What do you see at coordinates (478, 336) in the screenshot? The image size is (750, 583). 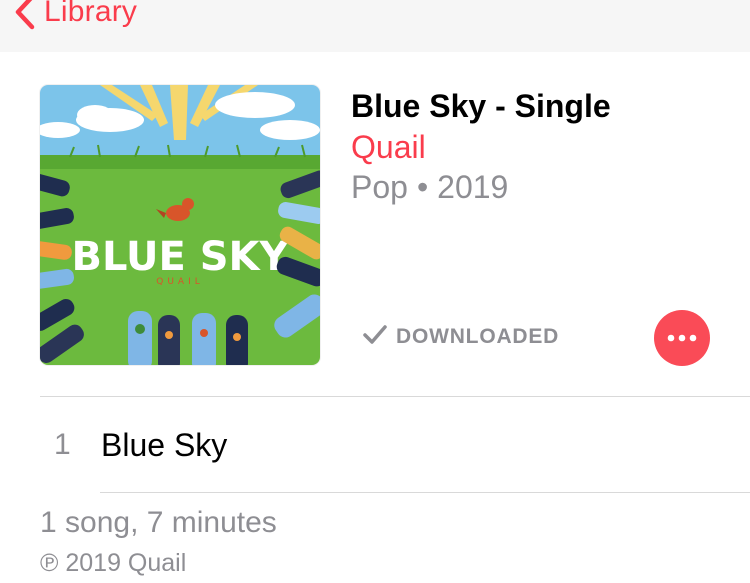 I see `download-status-label: DOWNLOADED` at bounding box center [478, 336].